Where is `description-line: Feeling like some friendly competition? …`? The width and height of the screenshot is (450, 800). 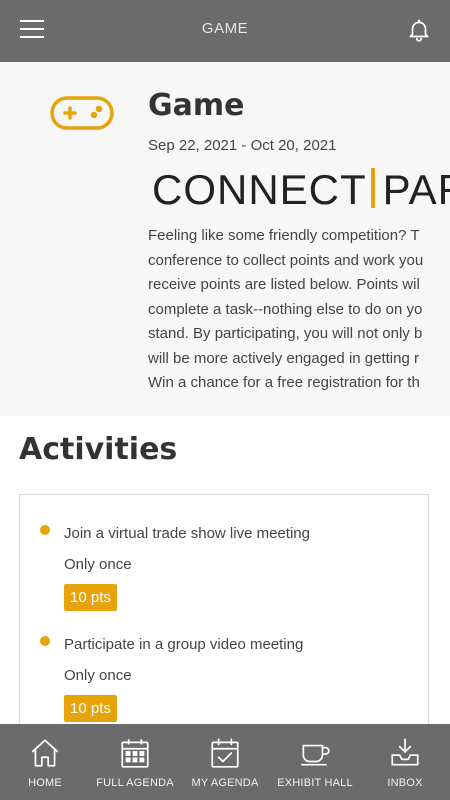 description-line: Feeling like some friendly competition? … is located at coordinates (284, 235).